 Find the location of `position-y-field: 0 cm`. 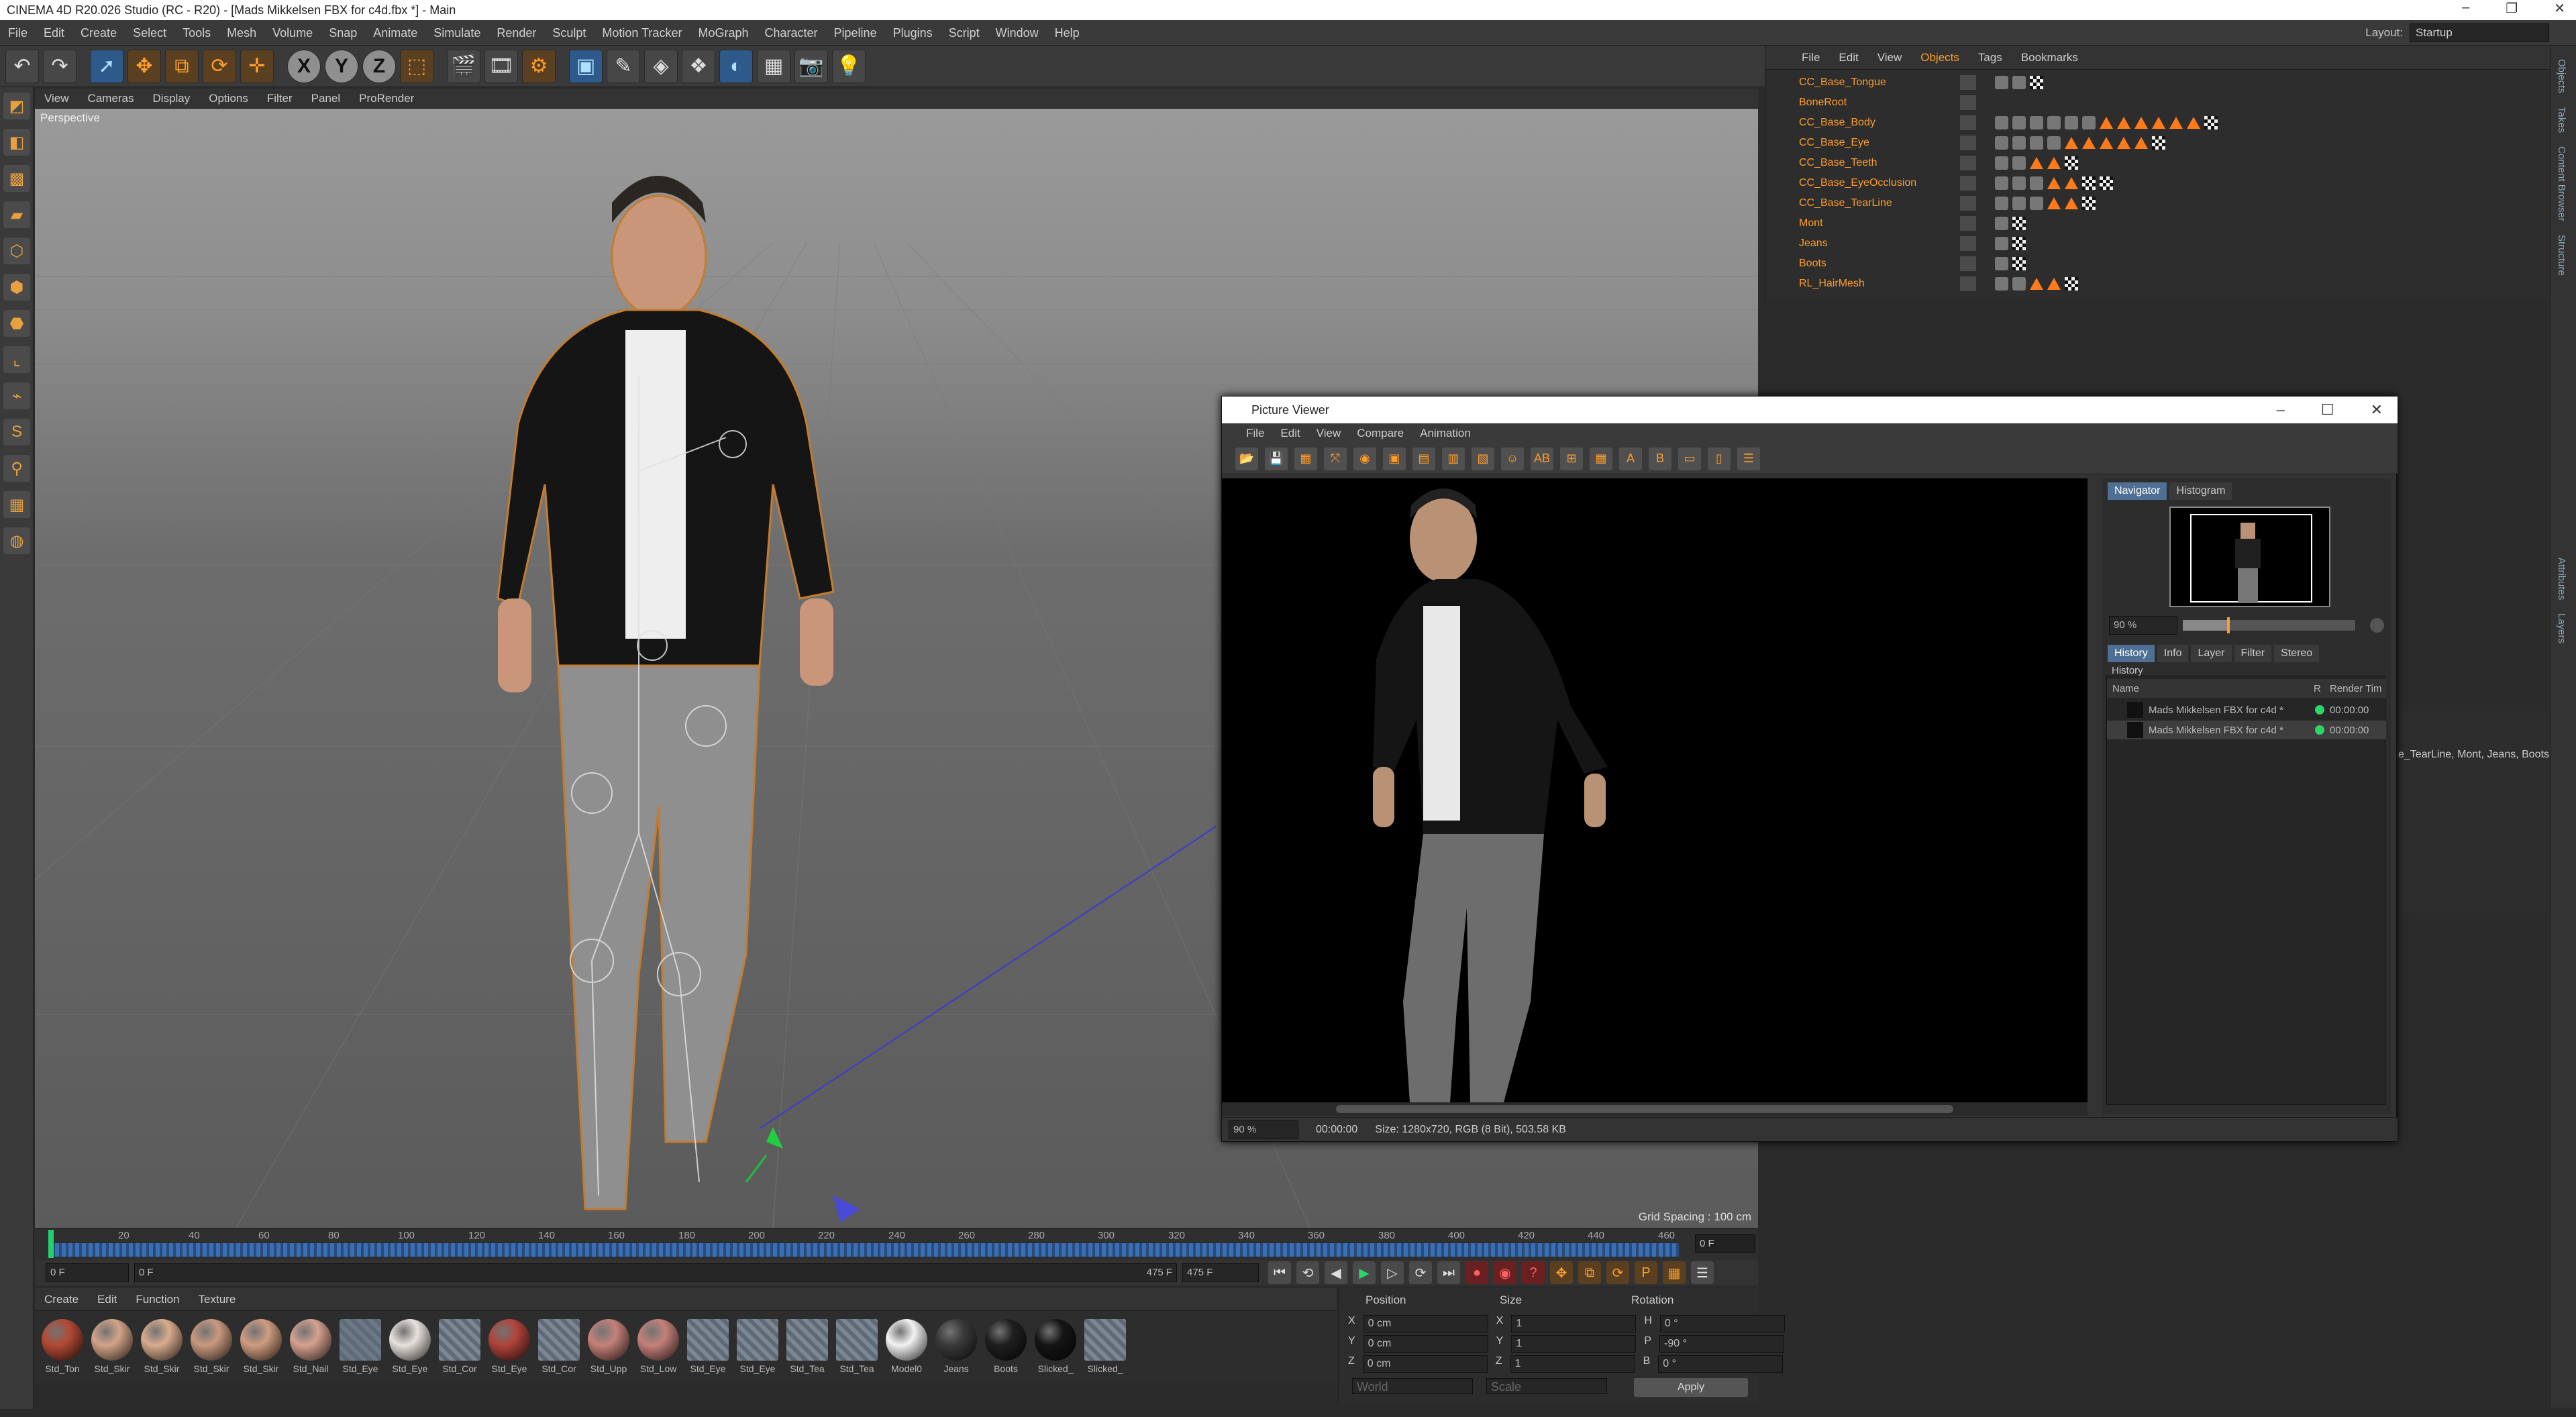

position-y-field: 0 cm is located at coordinates (1425, 1344).